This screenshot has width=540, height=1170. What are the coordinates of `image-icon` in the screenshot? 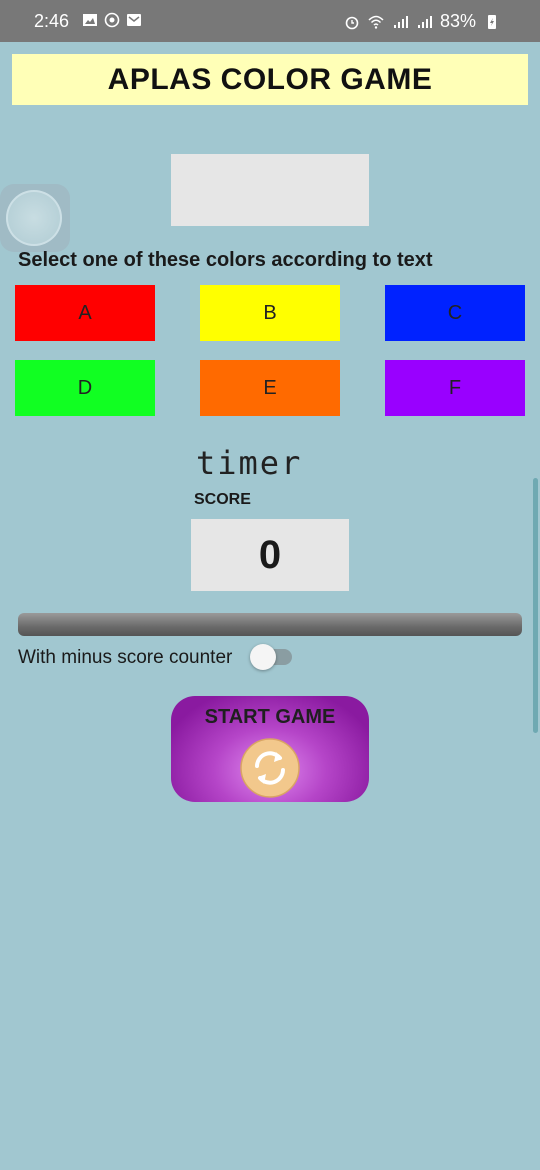 It's located at (90, 20).